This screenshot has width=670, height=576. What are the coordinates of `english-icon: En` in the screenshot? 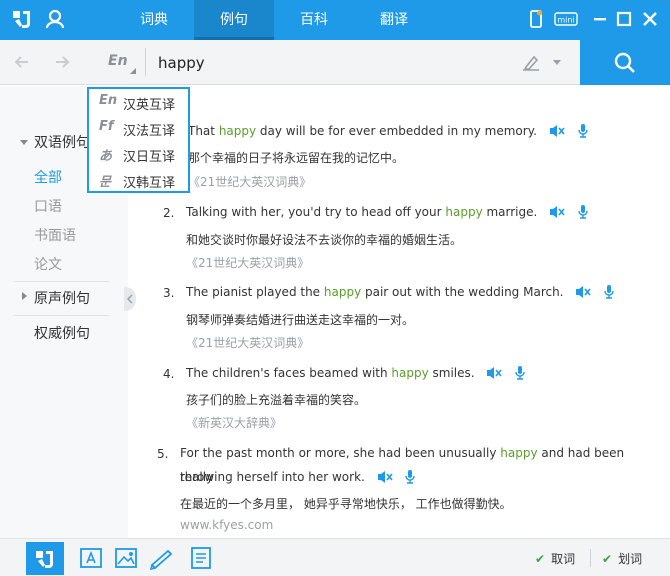 It's located at (108, 100).